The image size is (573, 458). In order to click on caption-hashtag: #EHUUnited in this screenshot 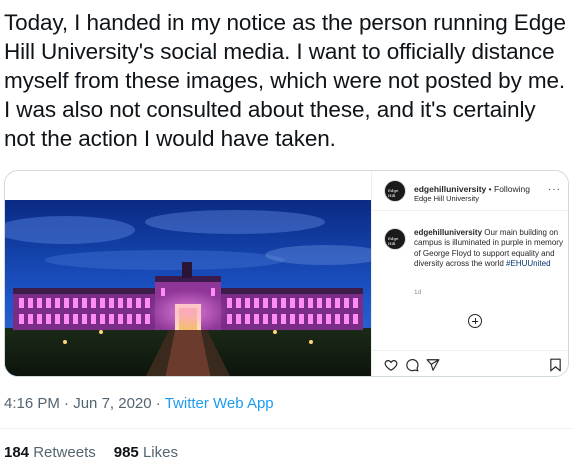, I will do `click(528, 263)`.